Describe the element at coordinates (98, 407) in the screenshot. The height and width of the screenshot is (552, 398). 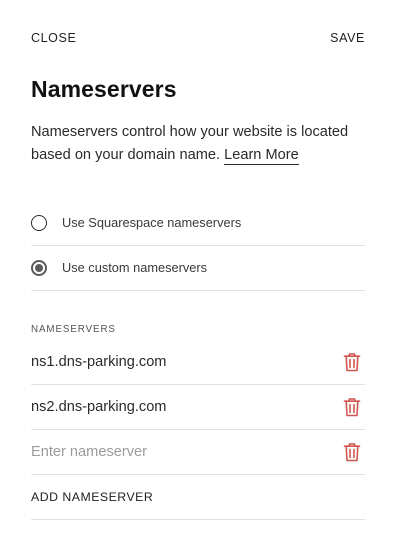
I see `nameserver-value: ns2.dns-parking.com` at that location.